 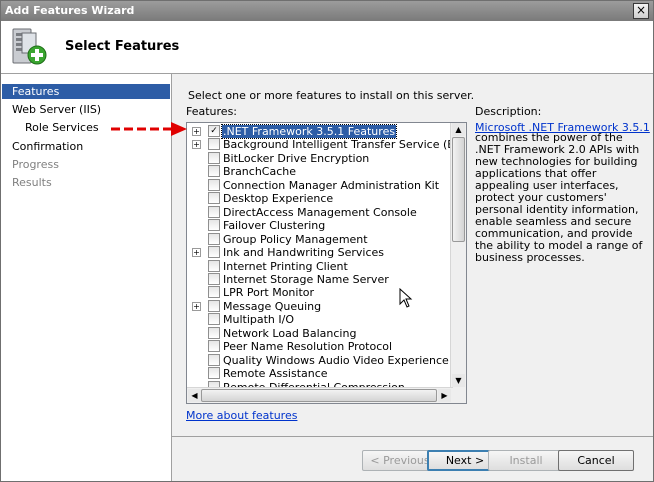 I want to click on close-icon: ×, so click(x=641, y=11).